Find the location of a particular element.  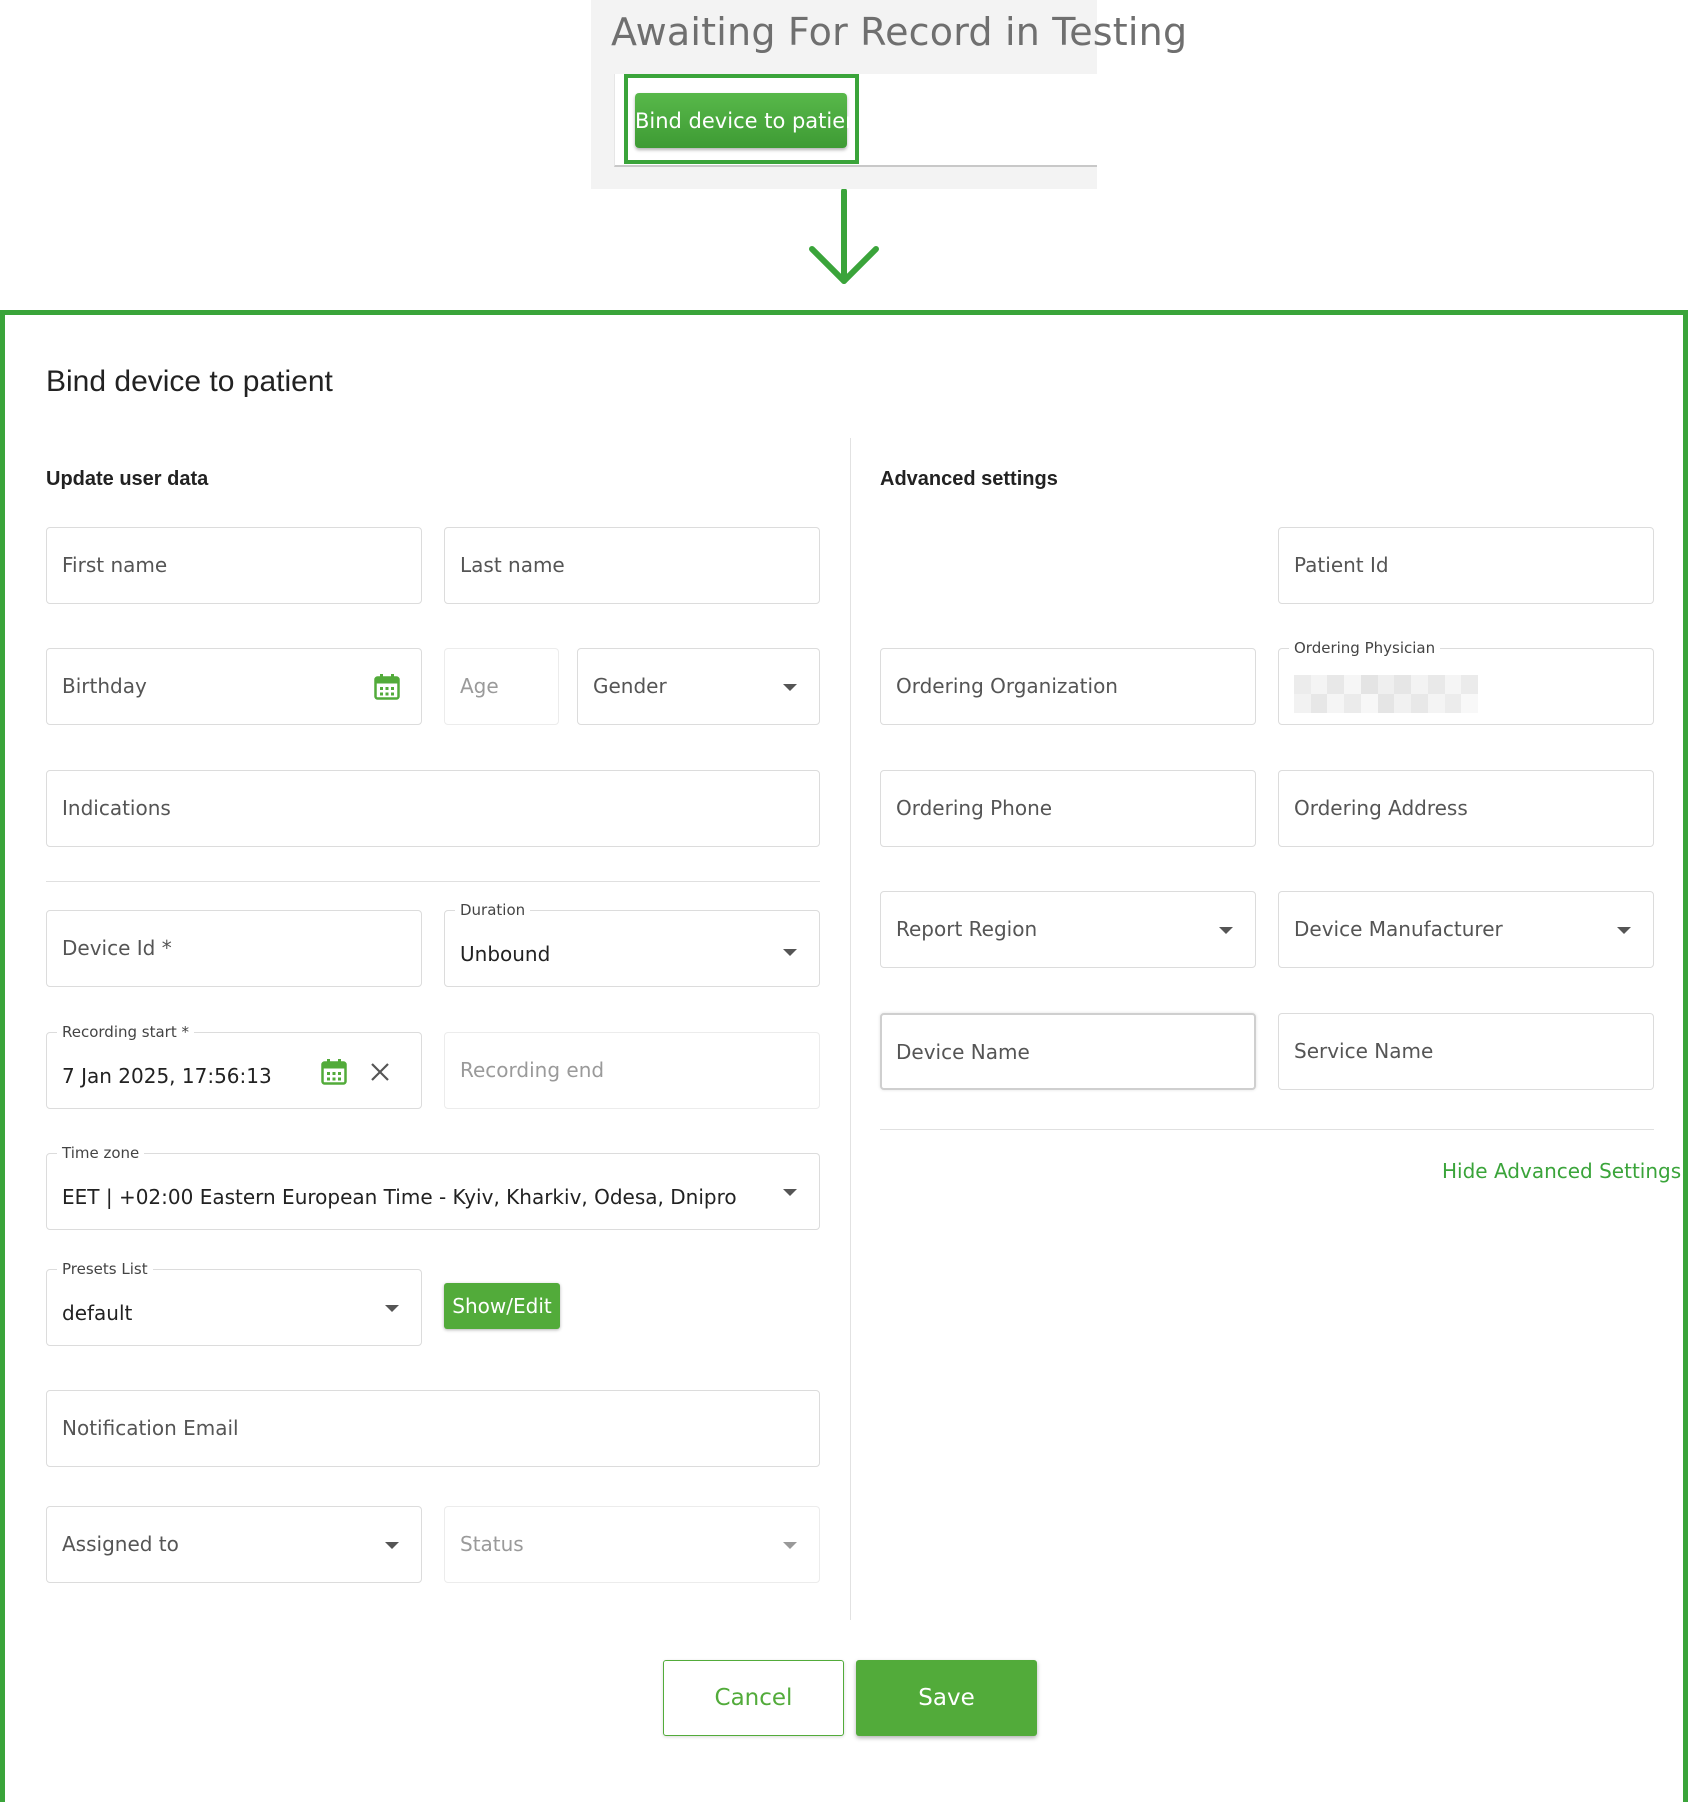

report-region-select: Report Region is located at coordinates (1068, 929).